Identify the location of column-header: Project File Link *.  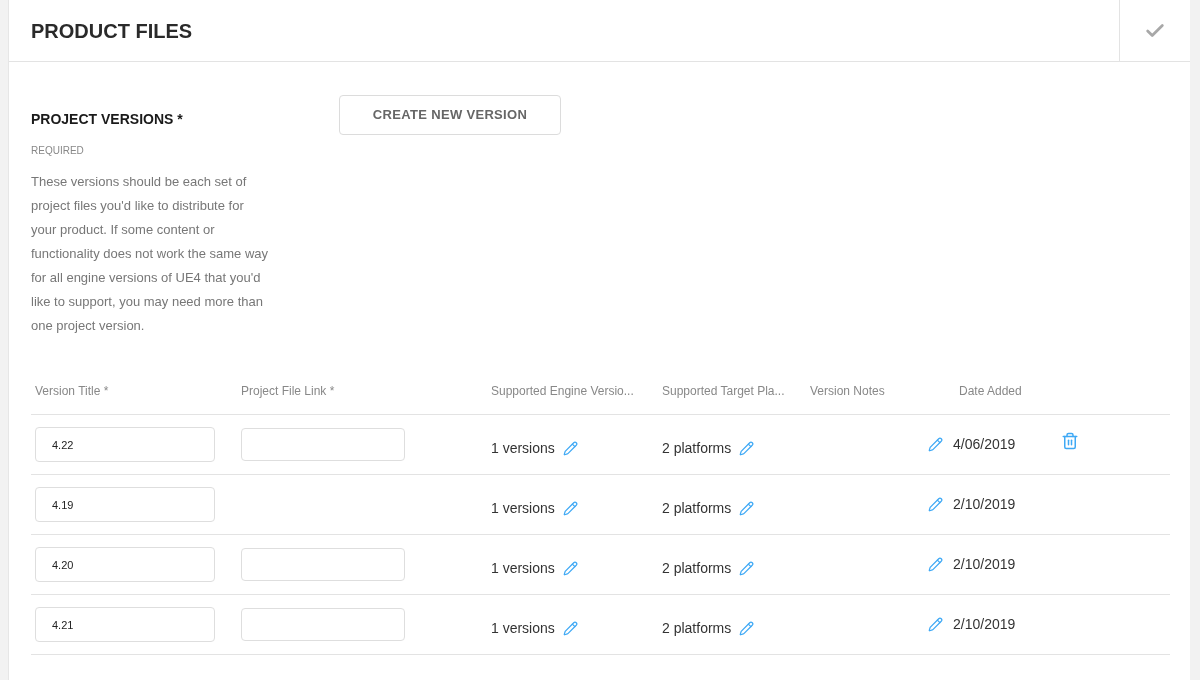
(288, 391).